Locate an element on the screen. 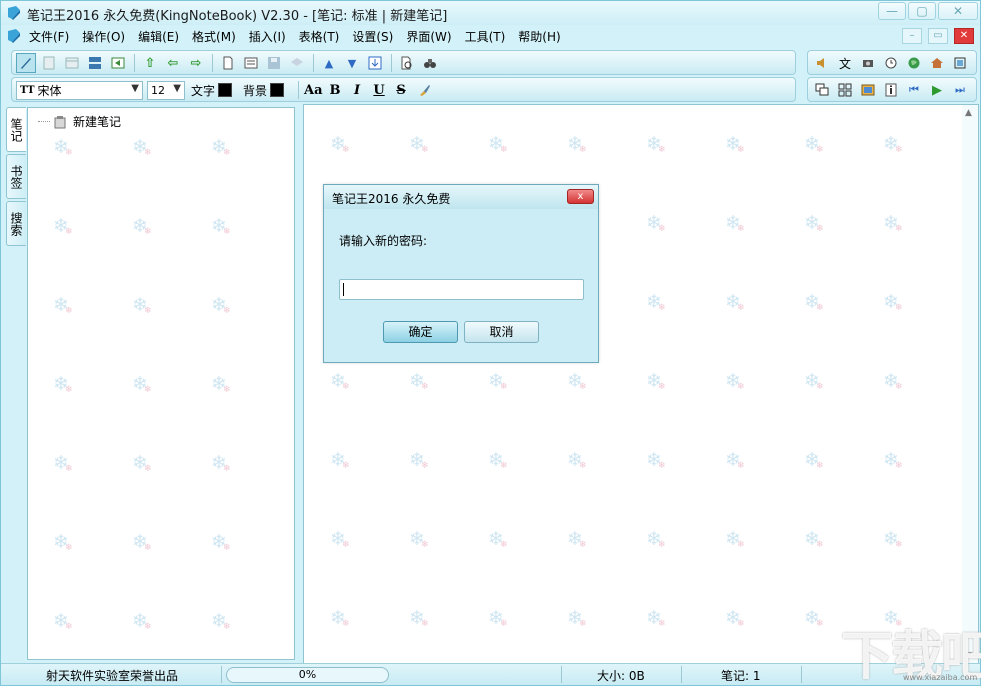  move-right-button: ⇨ is located at coordinates (196, 63).